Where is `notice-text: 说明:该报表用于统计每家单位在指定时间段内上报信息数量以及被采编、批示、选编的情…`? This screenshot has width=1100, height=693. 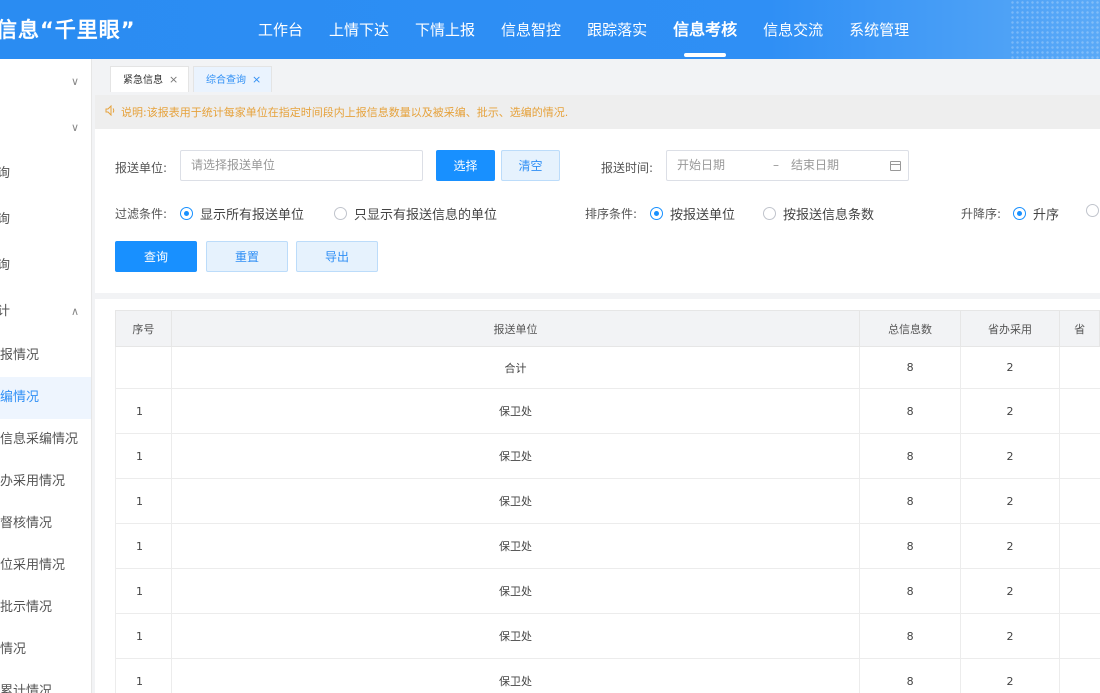
notice-text: 说明:该报表用于统计每家单位在指定时间段内上报信息数量以及被采编、批示、选编的情… is located at coordinates (345, 112).